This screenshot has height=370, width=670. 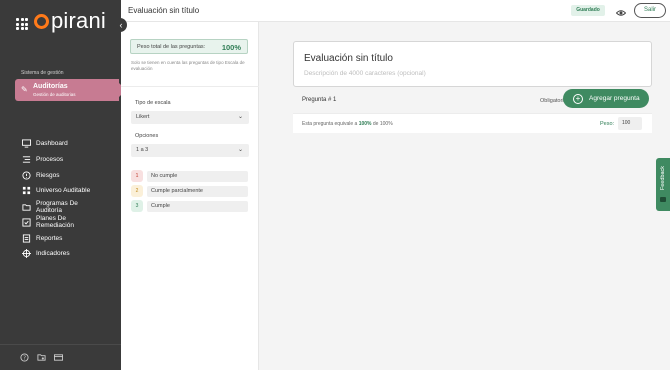 What do you see at coordinates (395, 11) in the screenshot?
I see `top-header: Evaluación sin título Guardado Salir` at bounding box center [395, 11].